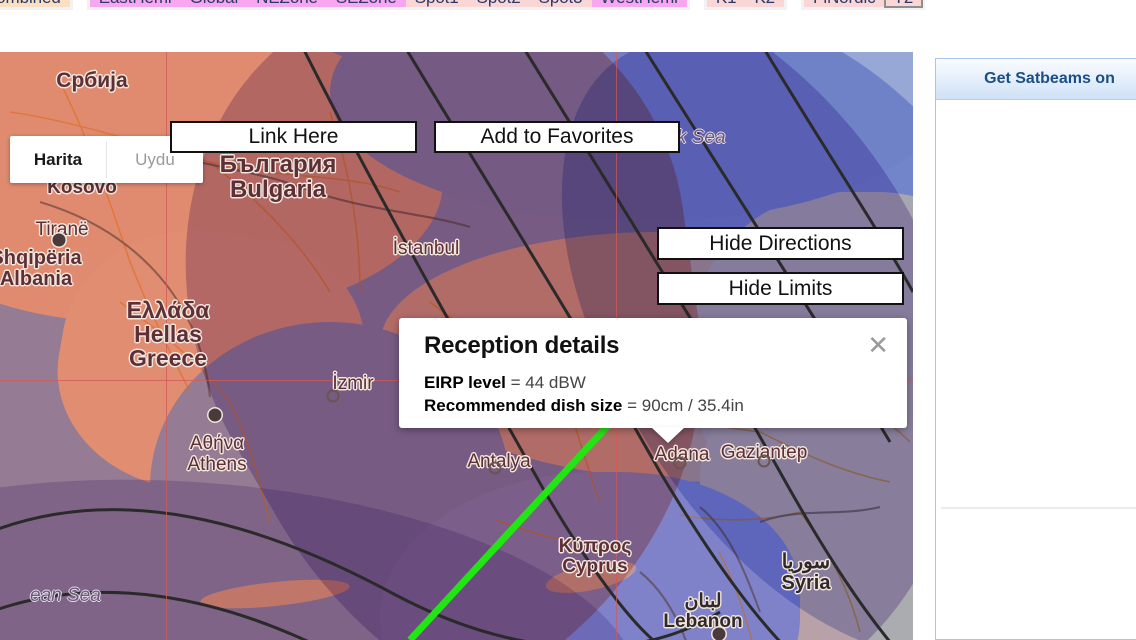  I want to click on map-label-cyprus: Κύπρος Cyprus, so click(595, 557).